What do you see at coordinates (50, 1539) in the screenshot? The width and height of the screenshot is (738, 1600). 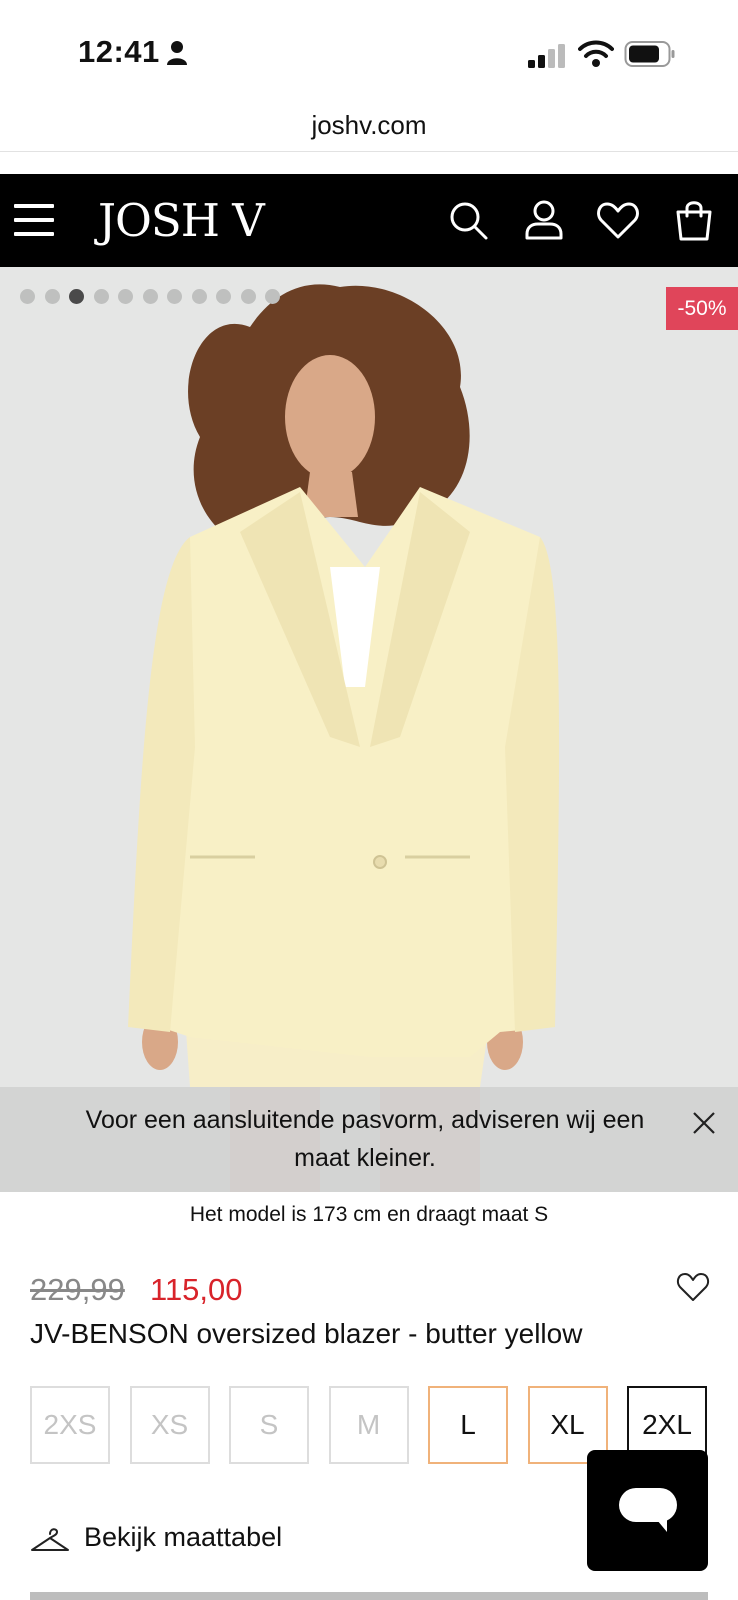 I see `hanger-icon` at bounding box center [50, 1539].